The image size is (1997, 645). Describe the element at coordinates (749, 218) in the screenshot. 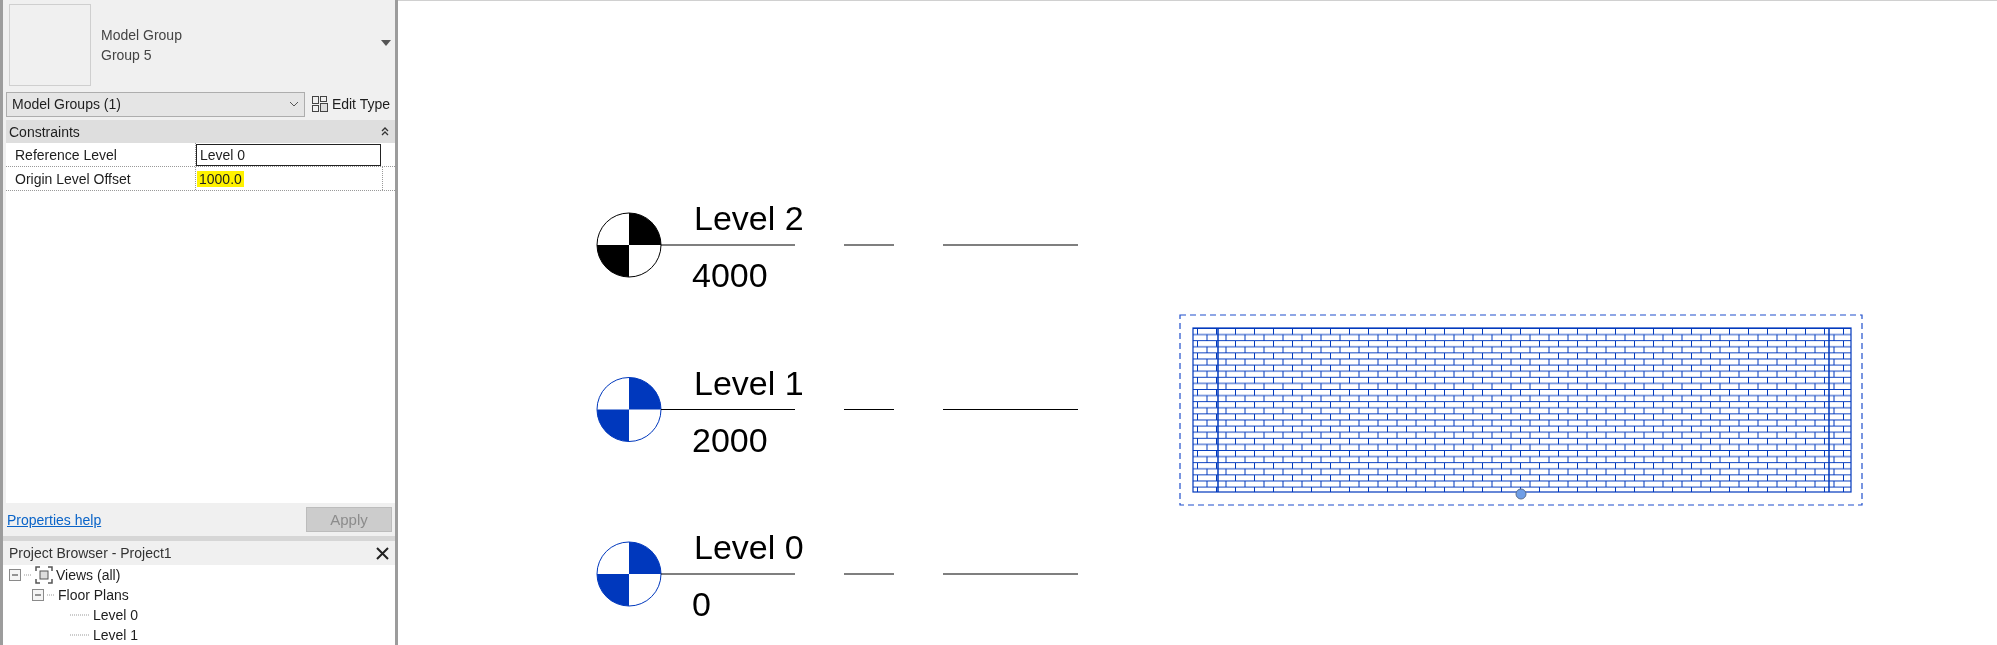

I see `level-name: Level 2` at that location.